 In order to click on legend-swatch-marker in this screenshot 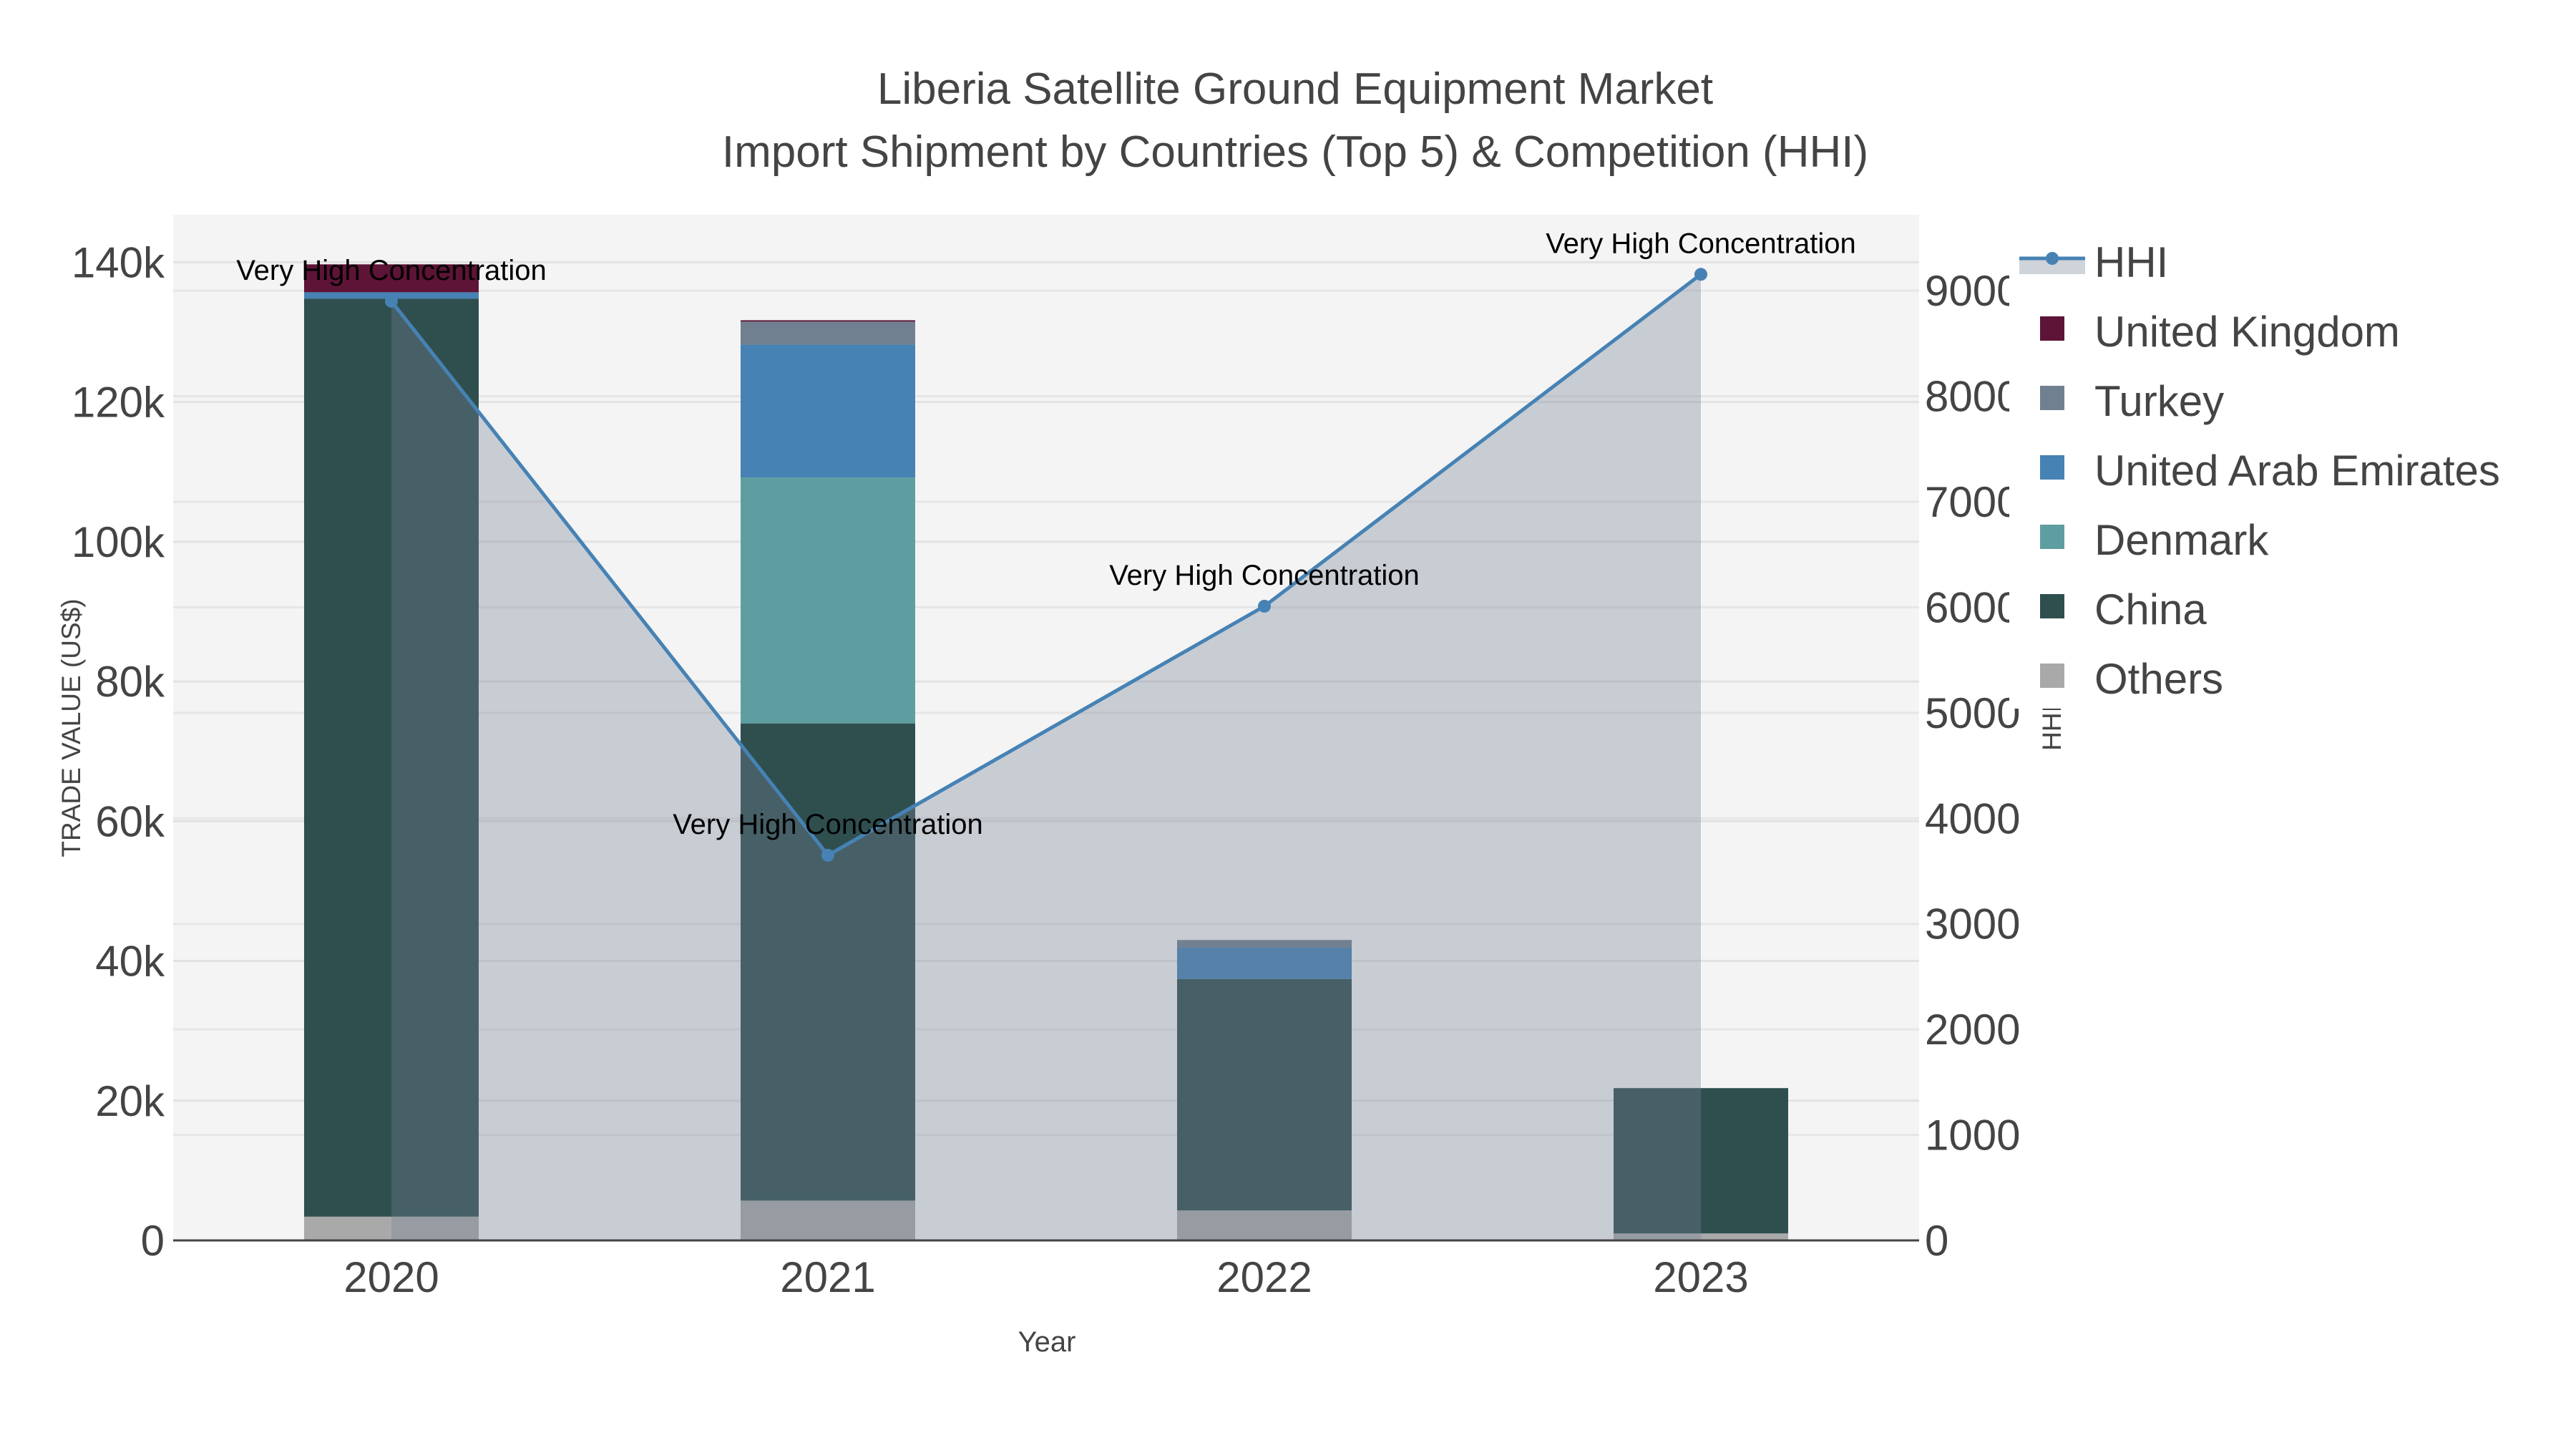, I will do `click(2052, 258)`.